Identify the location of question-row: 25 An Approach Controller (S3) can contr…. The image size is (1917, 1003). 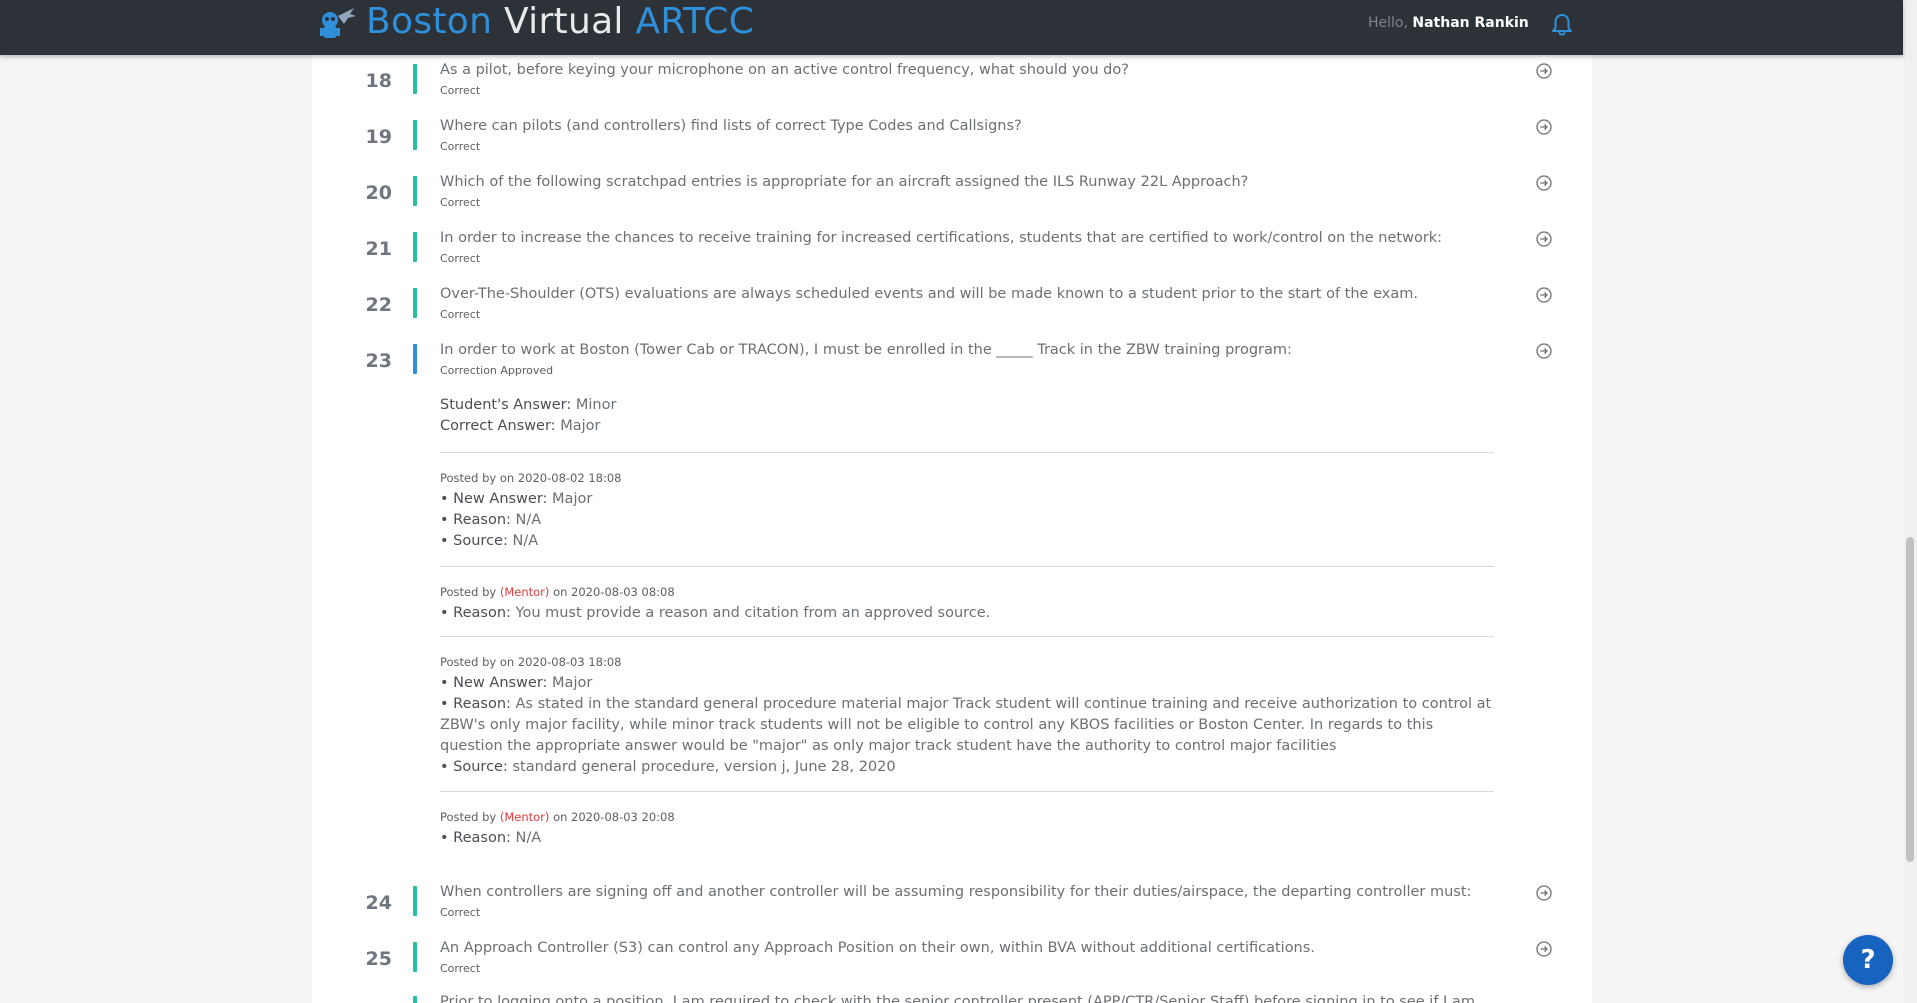
(952, 964).